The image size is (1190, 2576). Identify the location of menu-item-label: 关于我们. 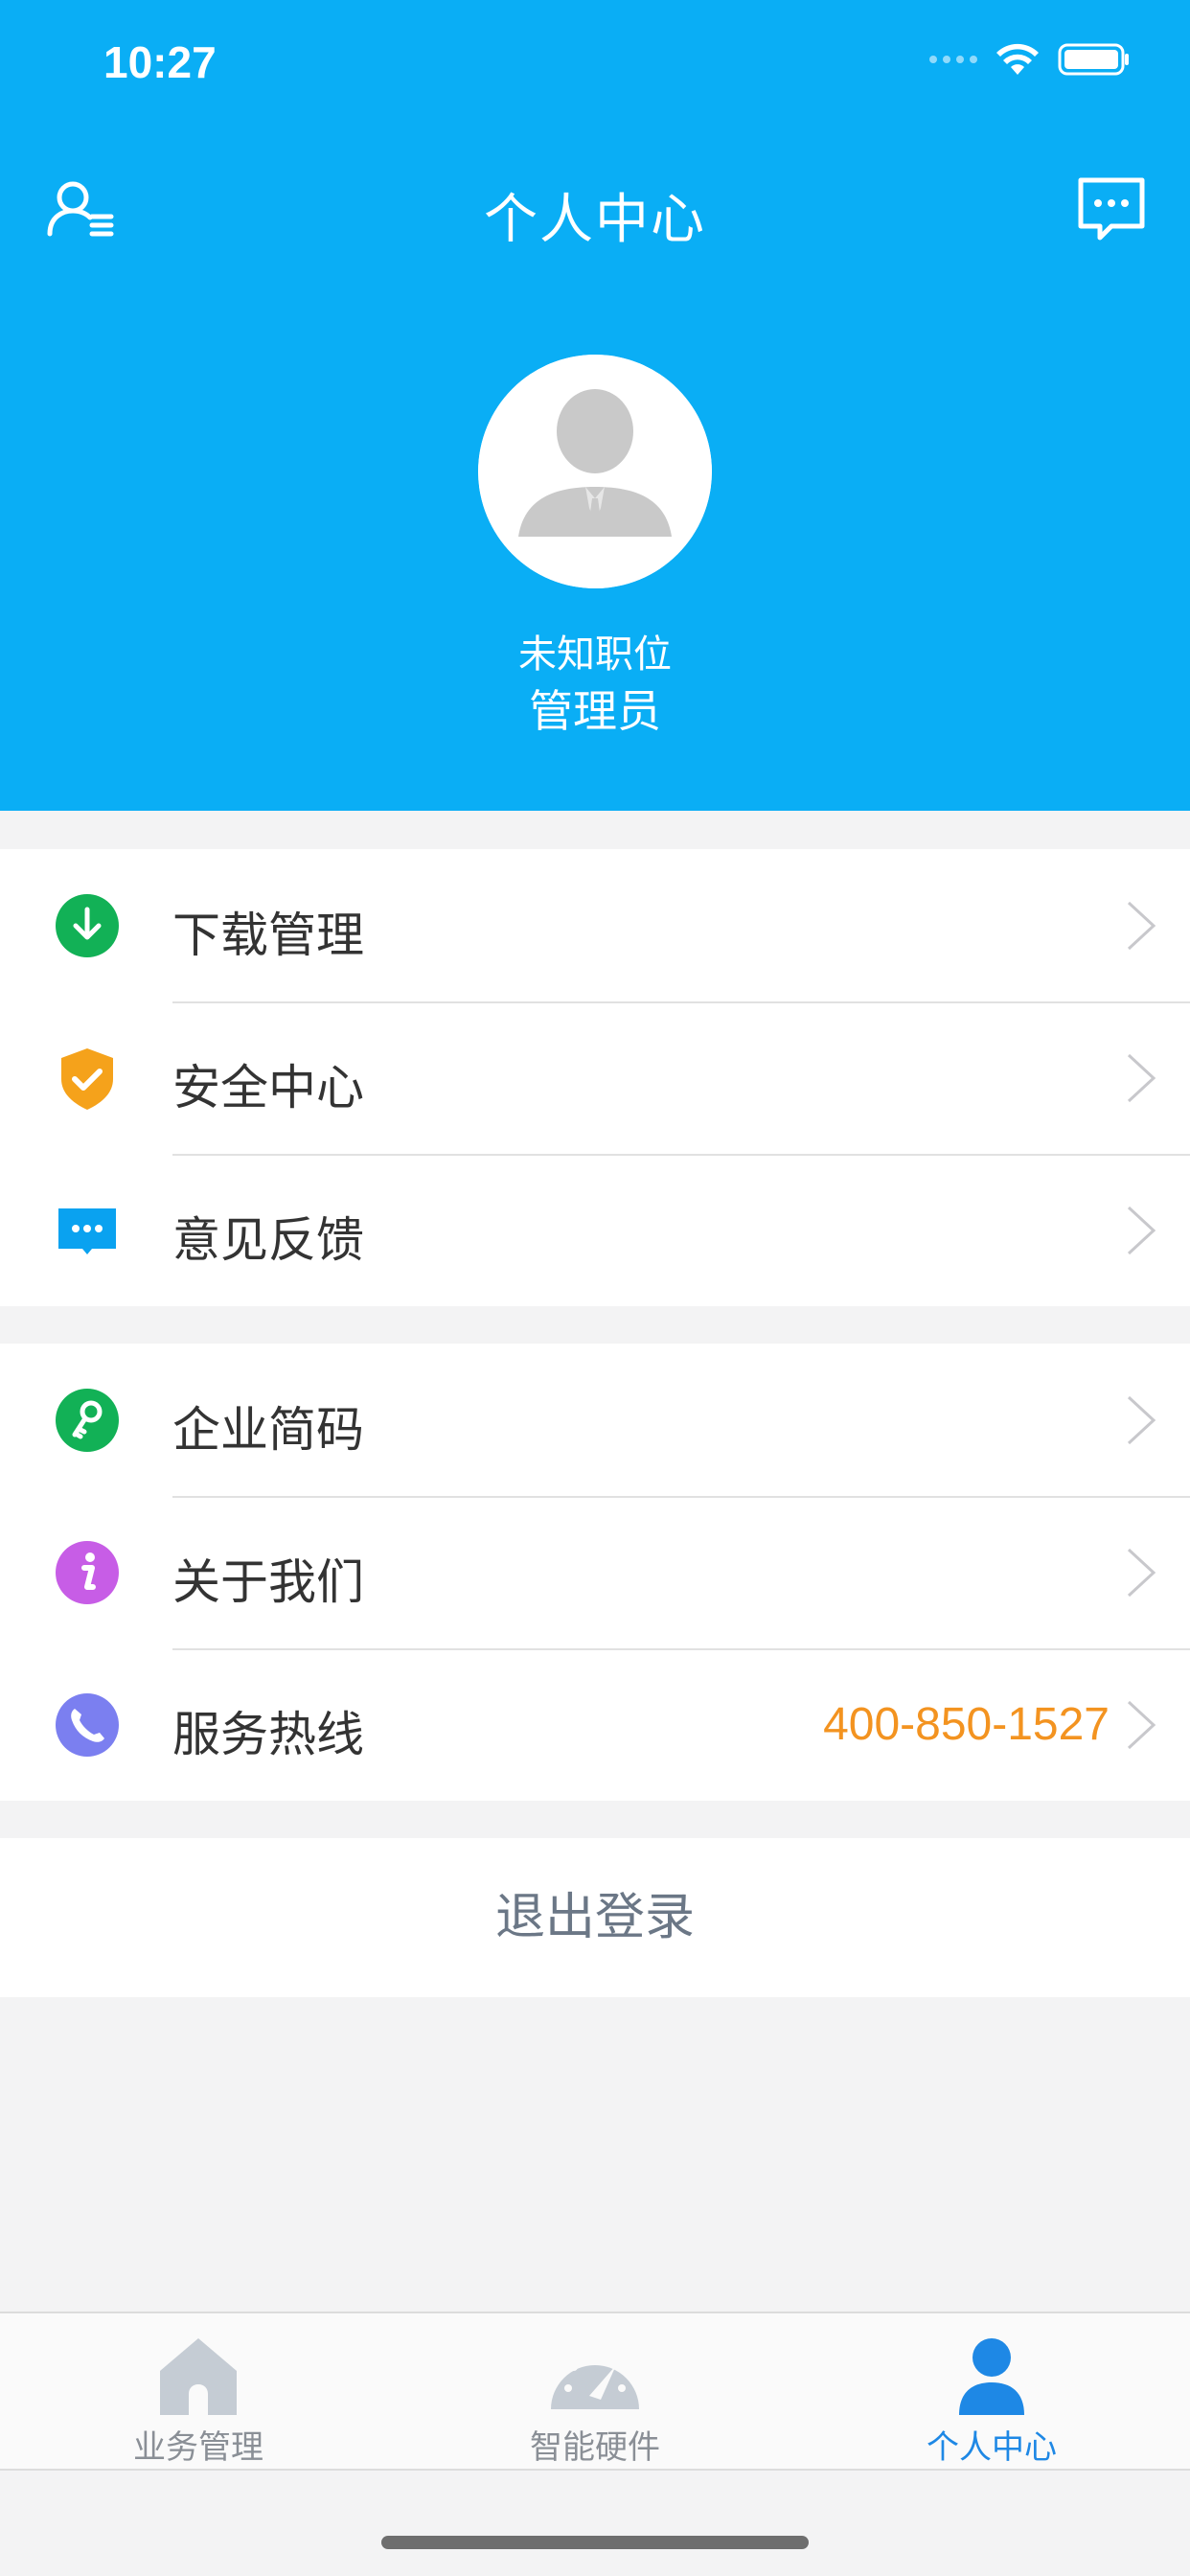
(268, 1582).